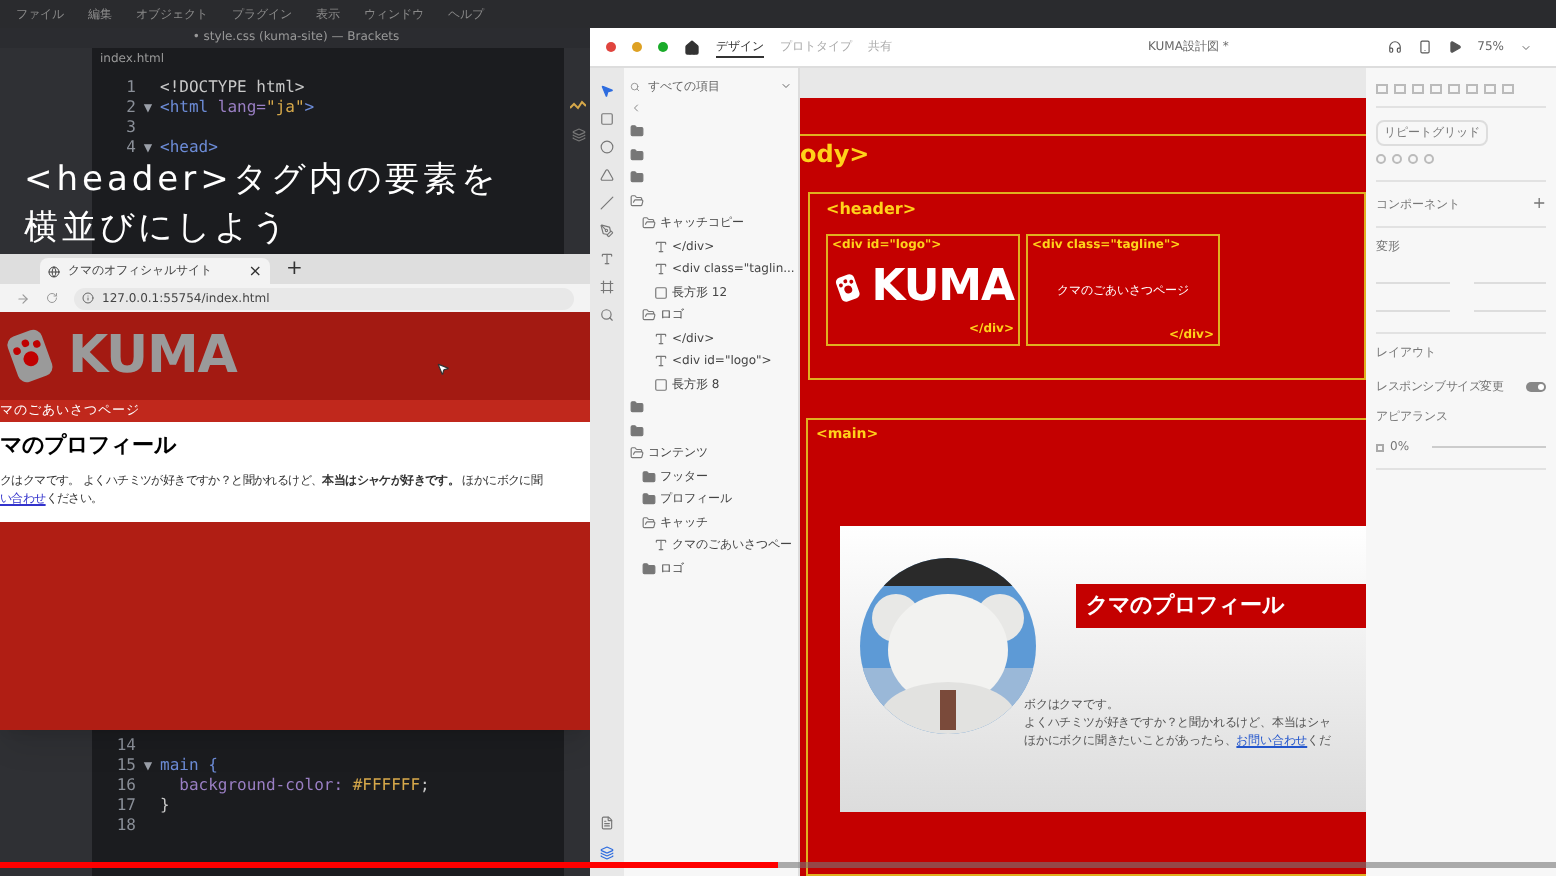  I want to click on line-number: 15, so click(125, 766).